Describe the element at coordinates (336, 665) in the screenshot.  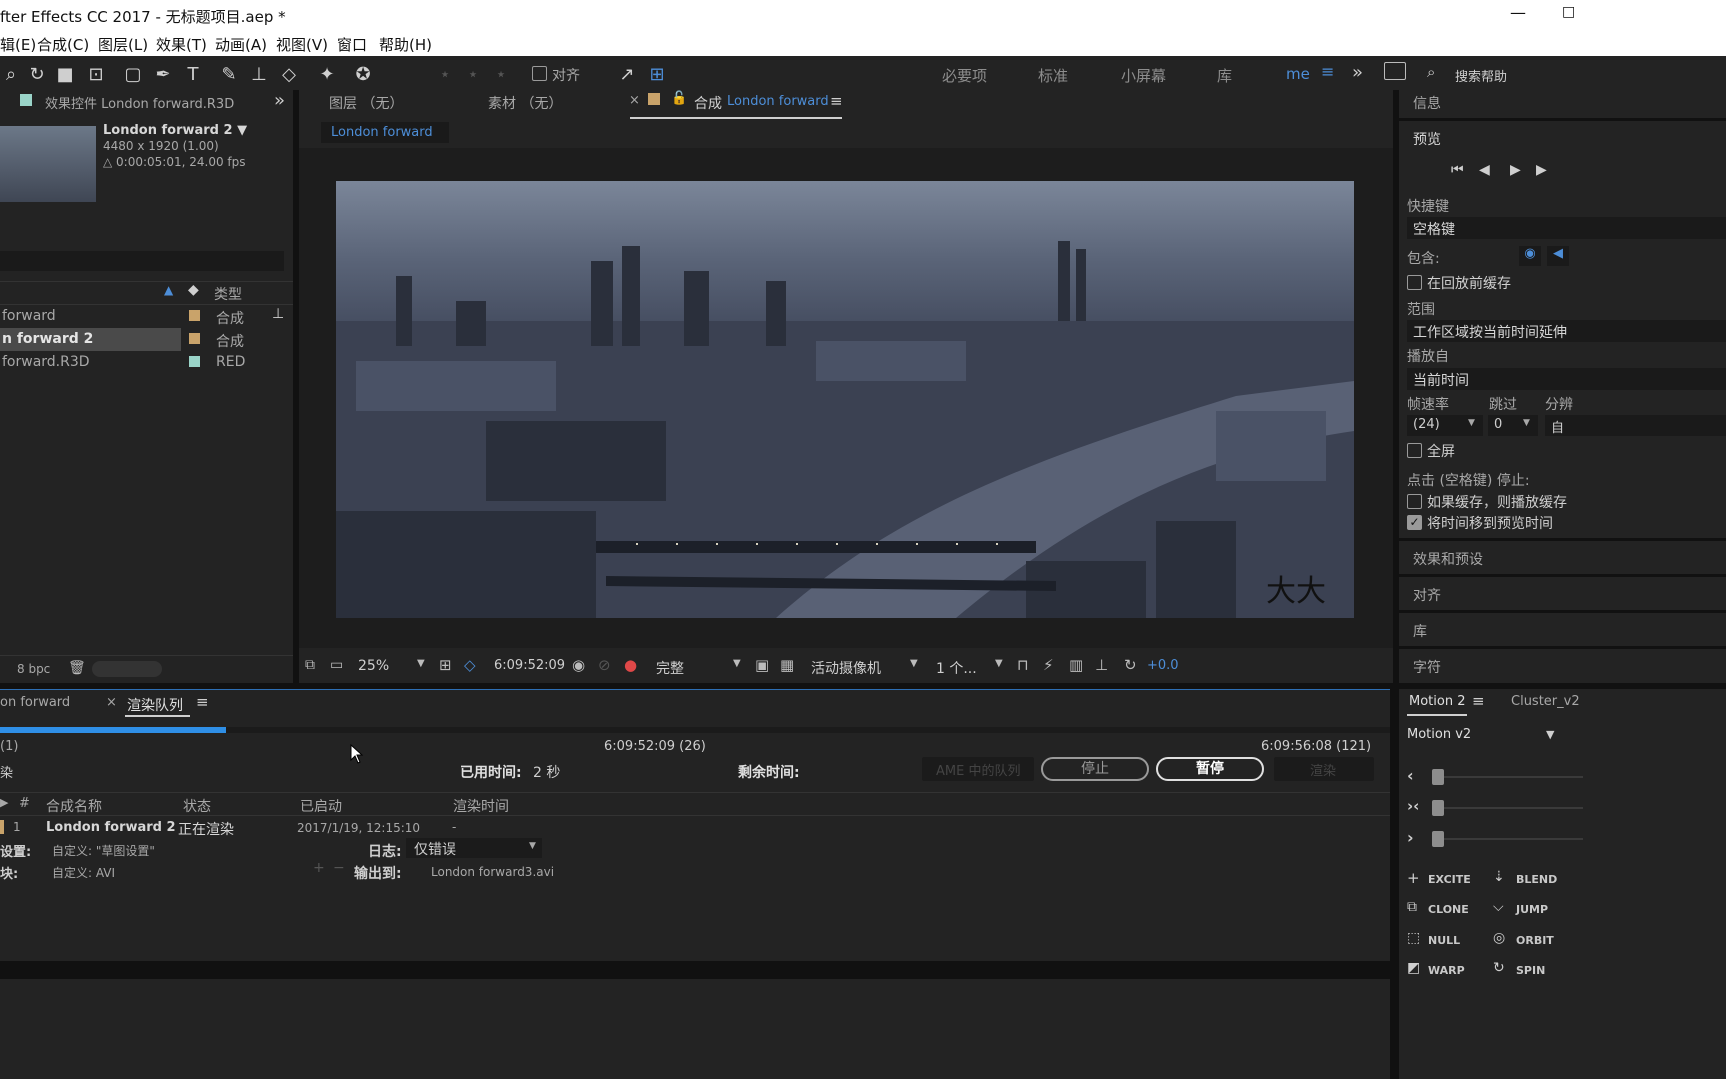
I see `monitor-icon: ▭` at that location.